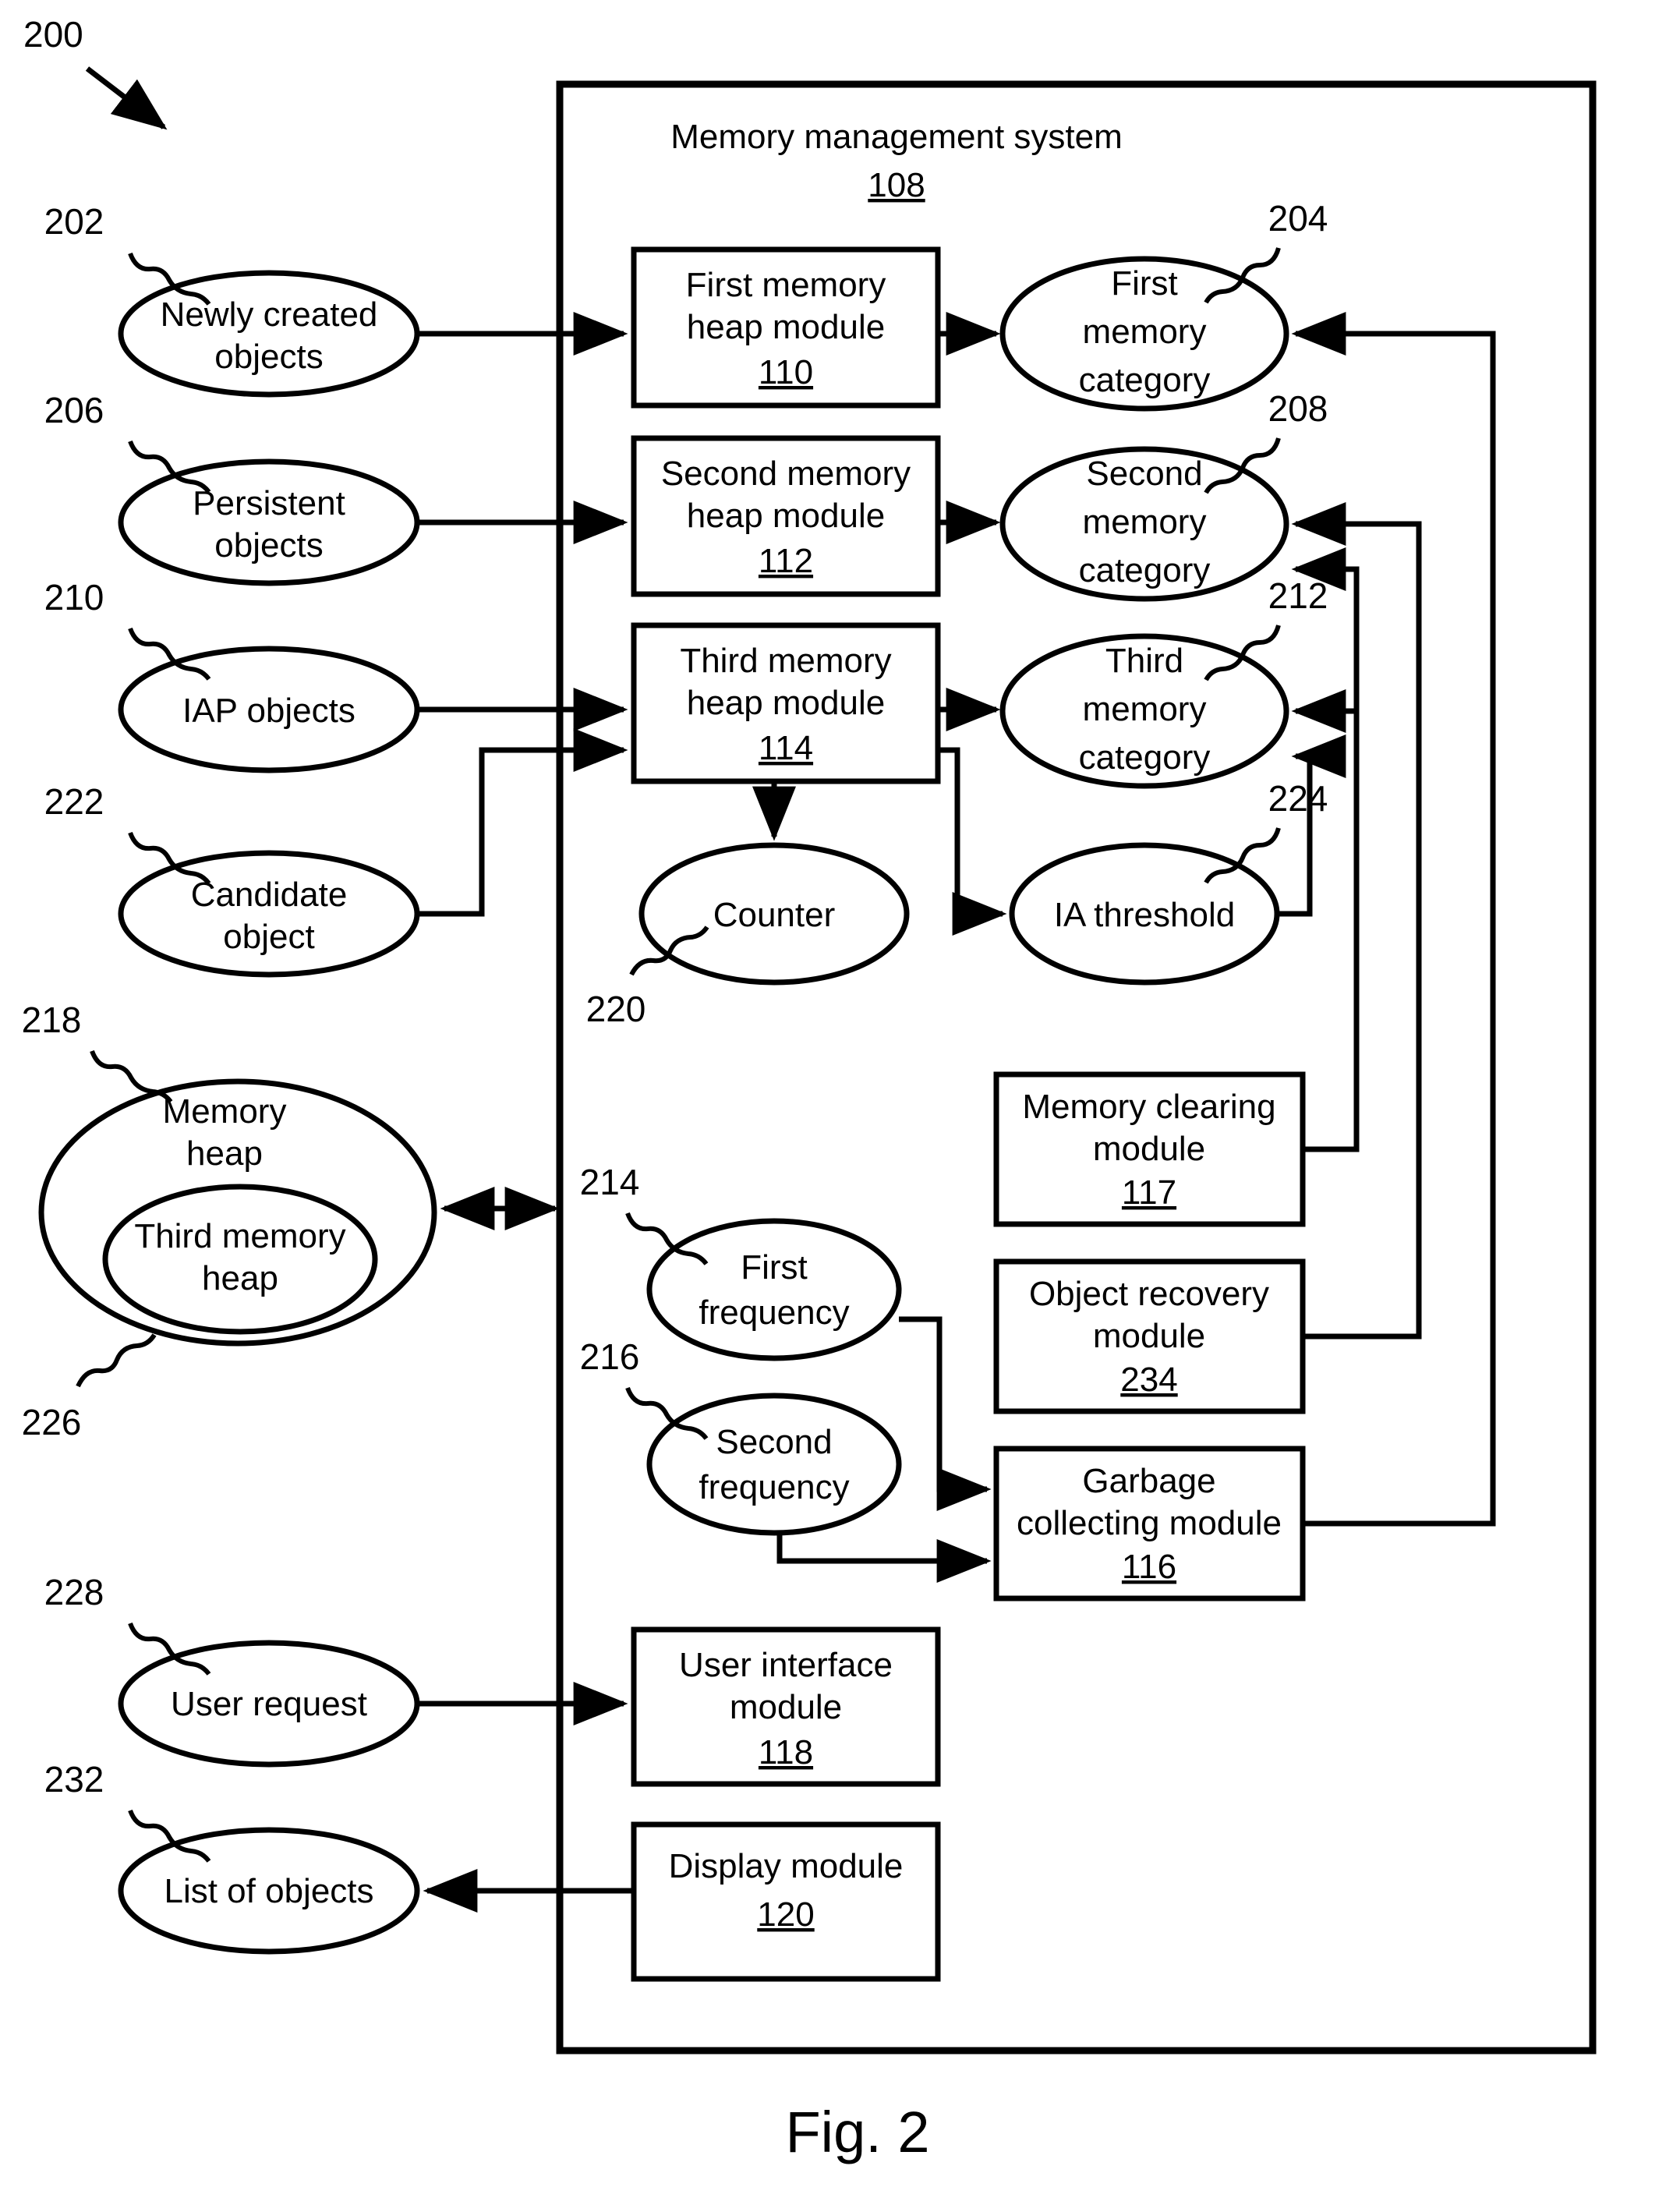 The width and height of the screenshot is (1673, 2212). I want to click on first-memory-category-label-1: First, so click(1144, 284).